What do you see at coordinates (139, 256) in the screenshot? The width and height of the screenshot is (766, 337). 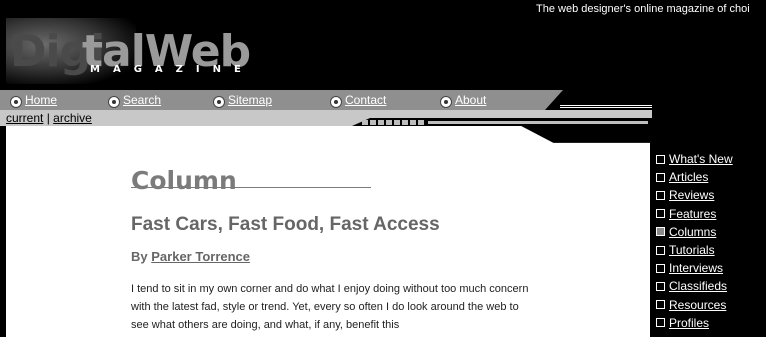 I see `byline-prefix: By` at bounding box center [139, 256].